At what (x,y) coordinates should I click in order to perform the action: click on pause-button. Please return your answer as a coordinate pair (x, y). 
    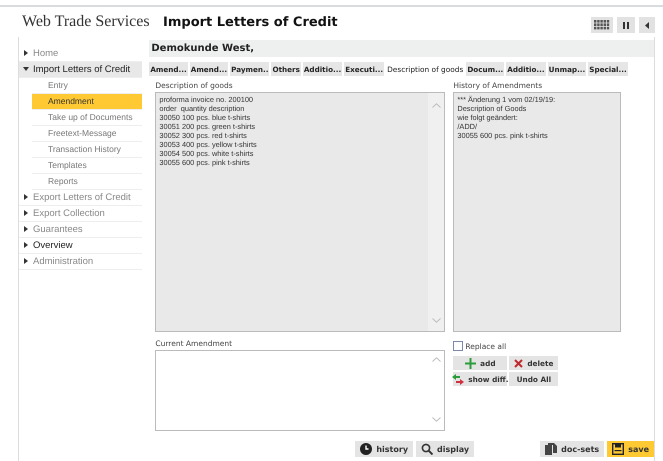
    Looking at the image, I should click on (626, 25).